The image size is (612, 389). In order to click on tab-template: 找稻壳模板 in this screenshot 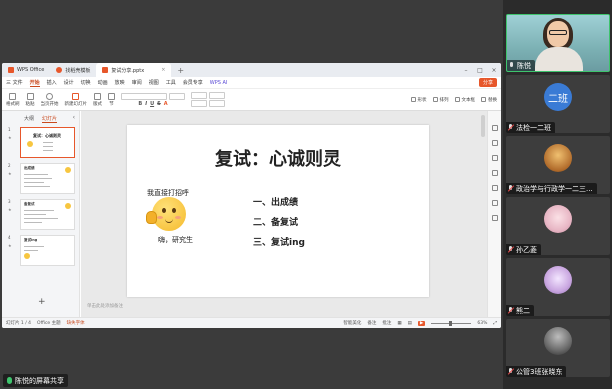, I will do `click(73, 70)`.